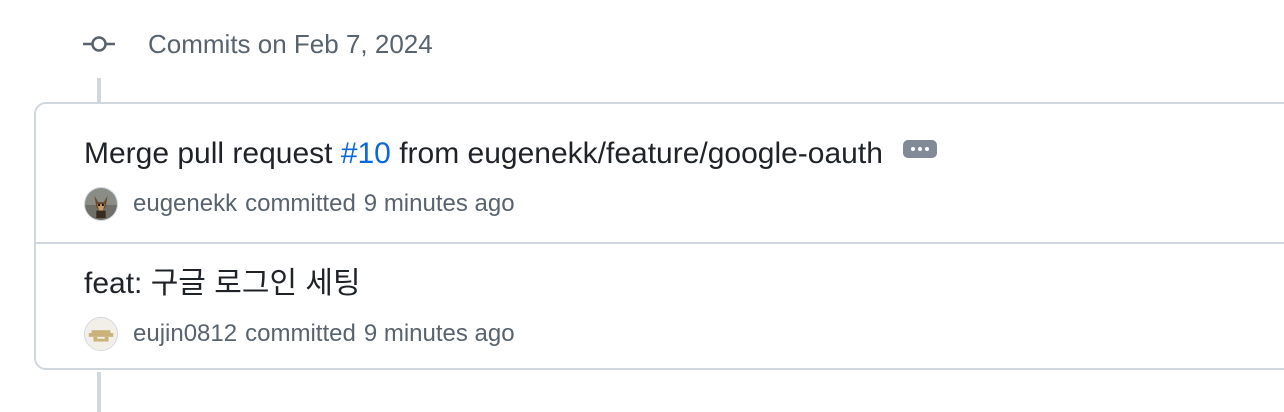 Image resolution: width=1284 pixels, height=412 pixels. I want to click on timeline-line-bottom, so click(99, 392).